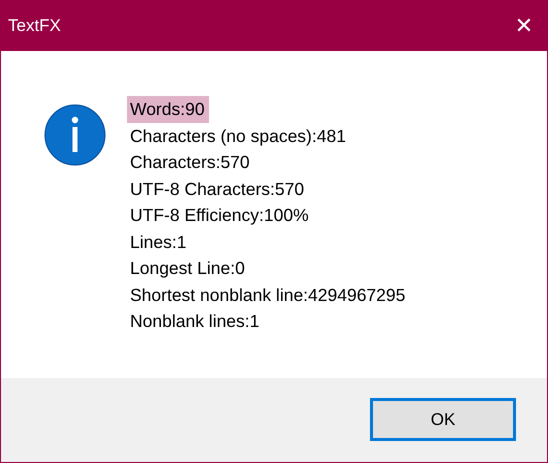 This screenshot has height=463, width=548. What do you see at coordinates (524, 26) in the screenshot?
I see `close-icon: ✕` at bounding box center [524, 26].